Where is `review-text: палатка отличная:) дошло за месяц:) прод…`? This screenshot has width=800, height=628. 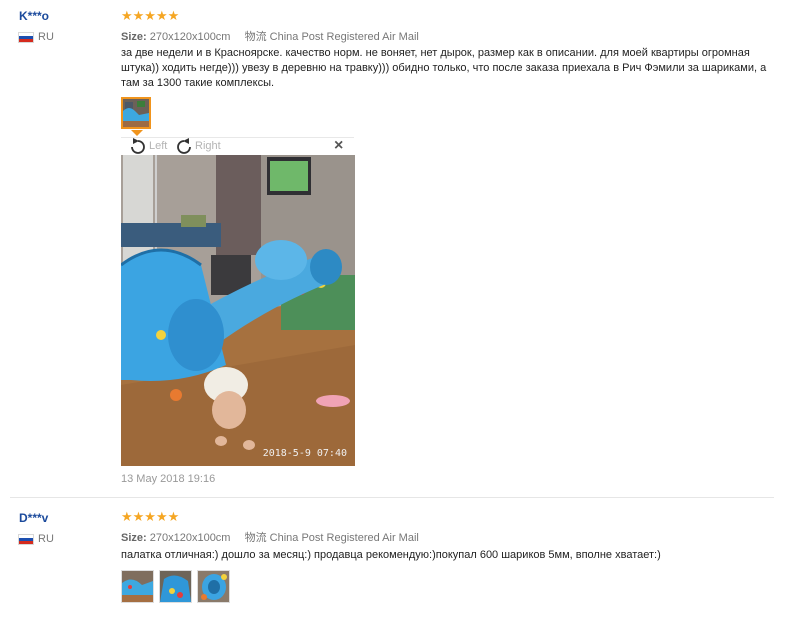
review-text: палатка отличная:) дошло за месяц:) прод… is located at coordinates (391, 555).